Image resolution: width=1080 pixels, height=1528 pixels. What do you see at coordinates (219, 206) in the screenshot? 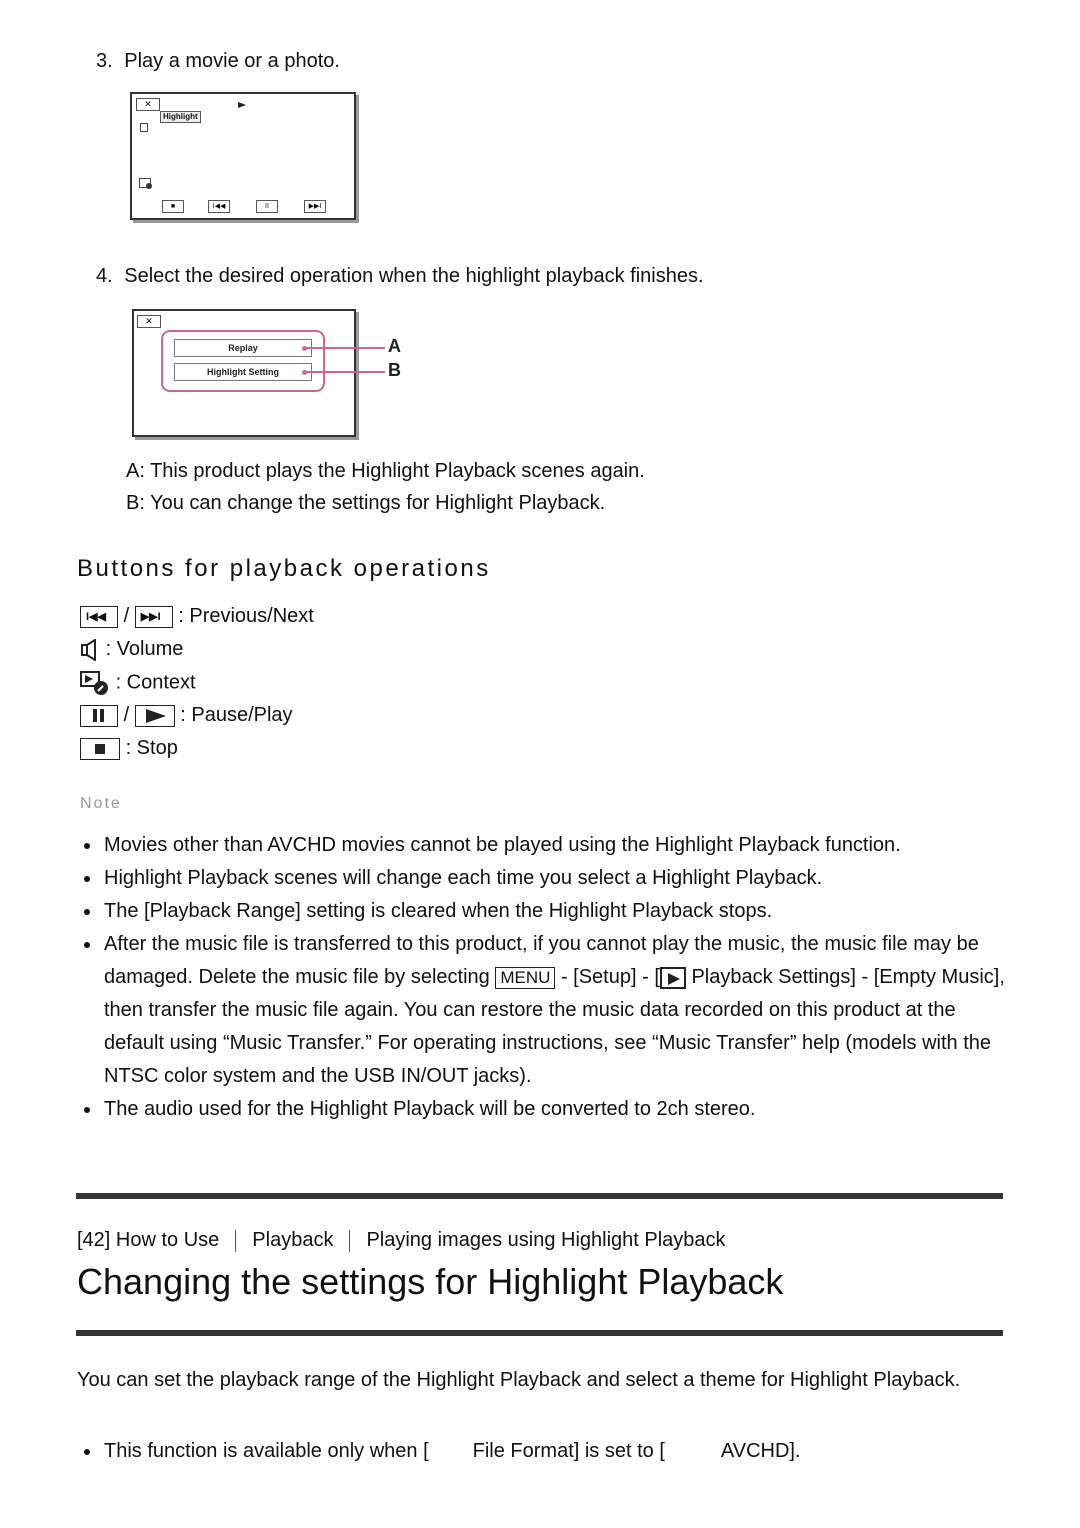
I see `previous-button: I◀◀` at bounding box center [219, 206].